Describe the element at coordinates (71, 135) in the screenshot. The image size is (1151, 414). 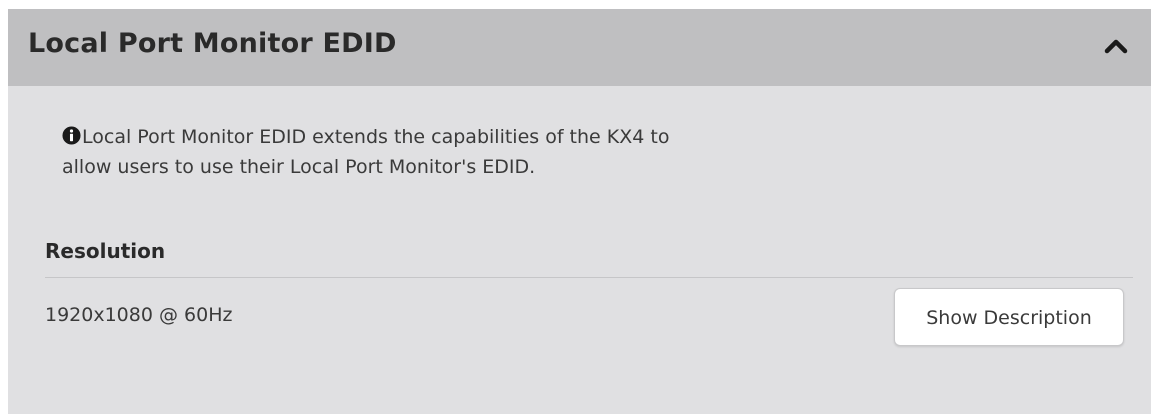
I see `info-circle-icon` at that location.